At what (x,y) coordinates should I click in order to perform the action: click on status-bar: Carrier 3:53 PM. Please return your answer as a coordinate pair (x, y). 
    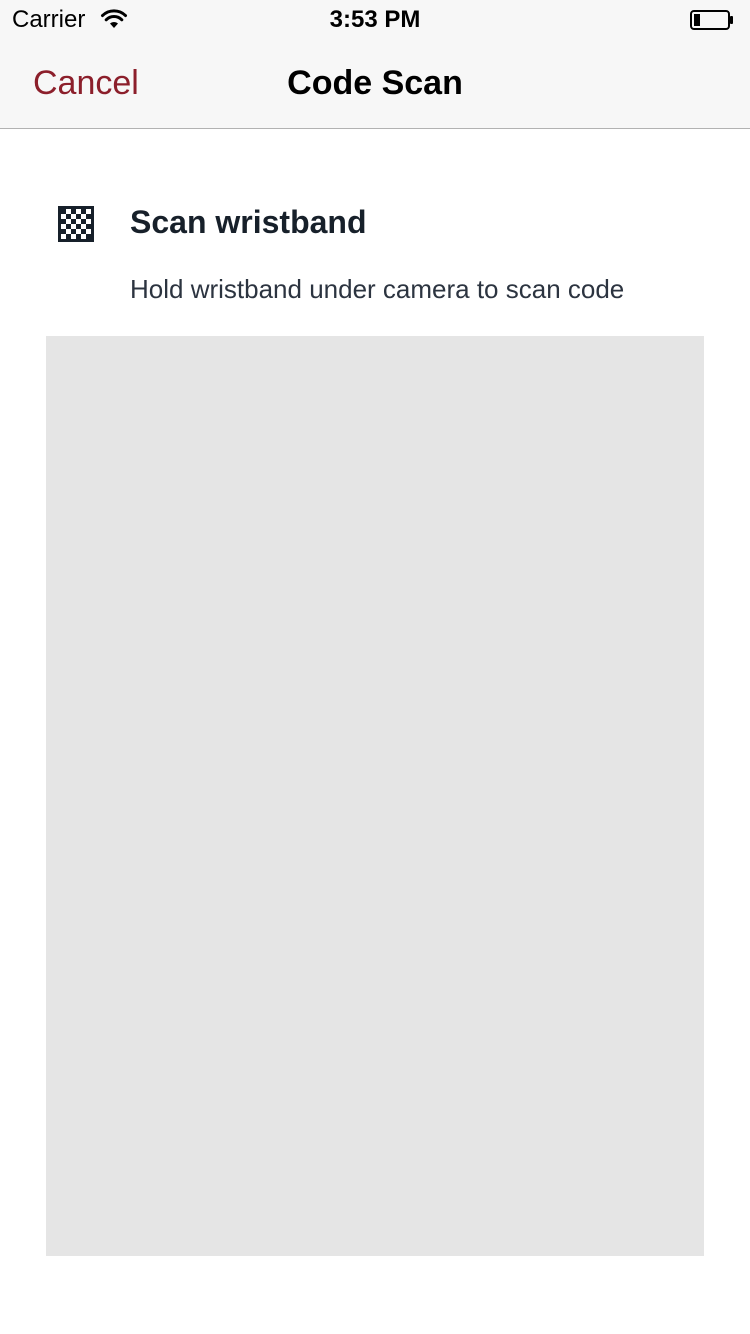
    Looking at the image, I should click on (375, 20).